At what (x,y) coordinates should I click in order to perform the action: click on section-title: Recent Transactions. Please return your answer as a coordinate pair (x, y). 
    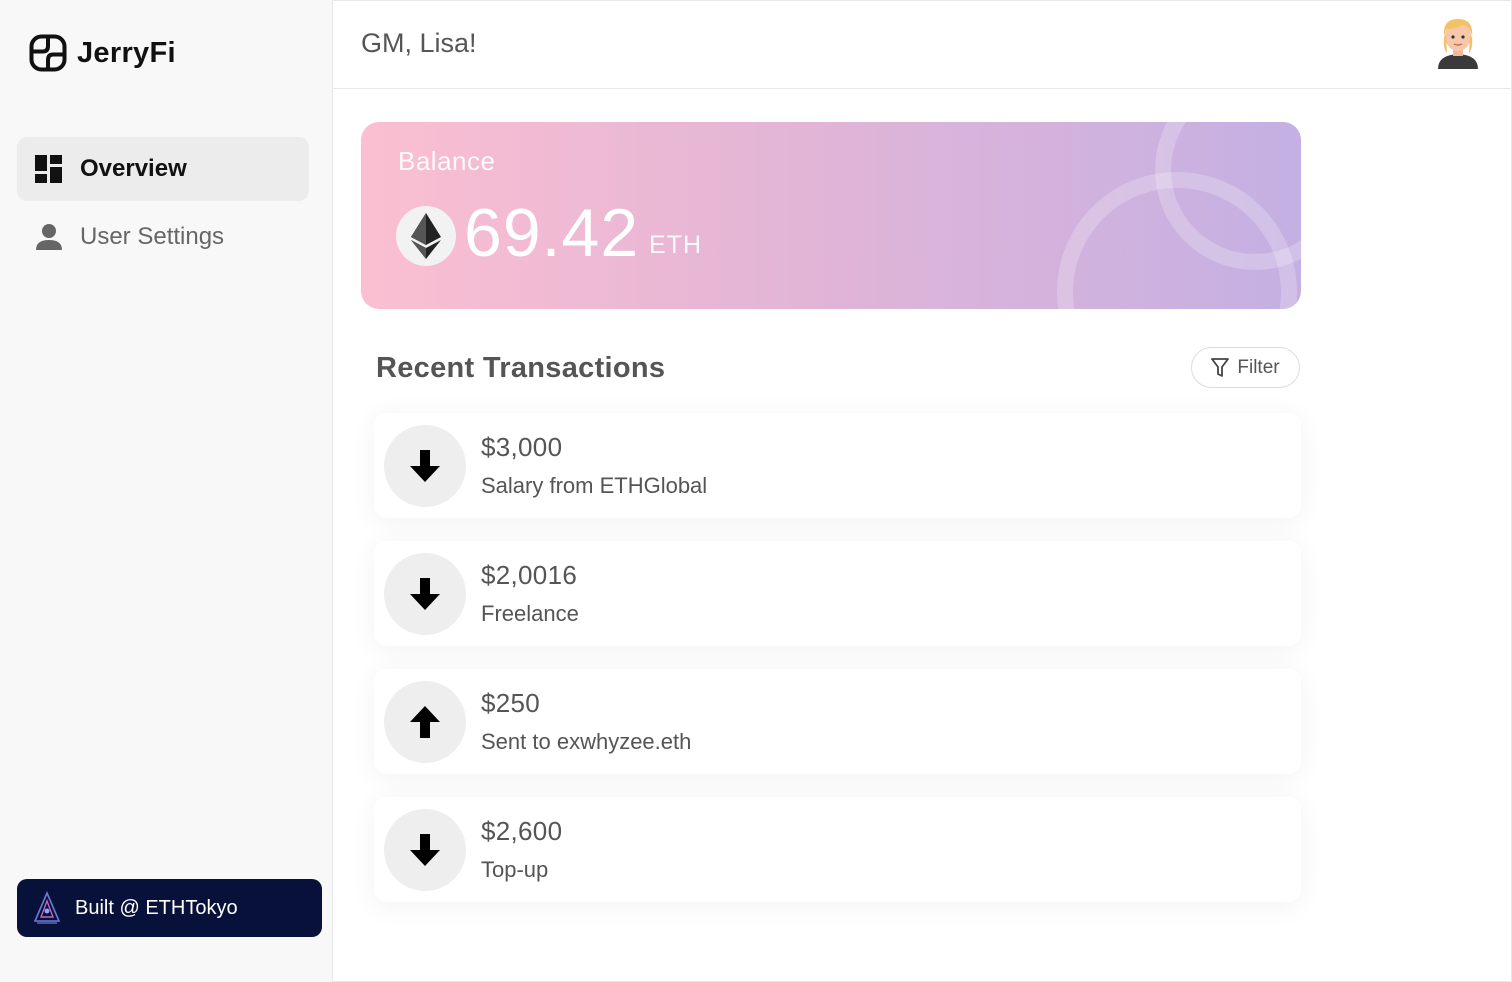
    Looking at the image, I should click on (521, 368).